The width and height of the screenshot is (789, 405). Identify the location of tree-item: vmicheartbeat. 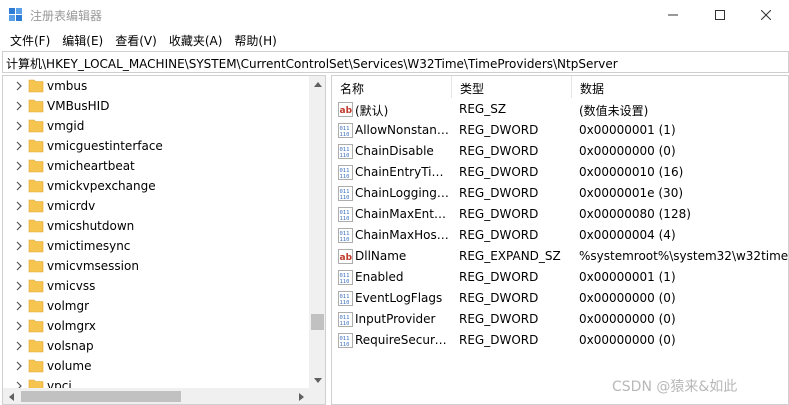
(156, 166).